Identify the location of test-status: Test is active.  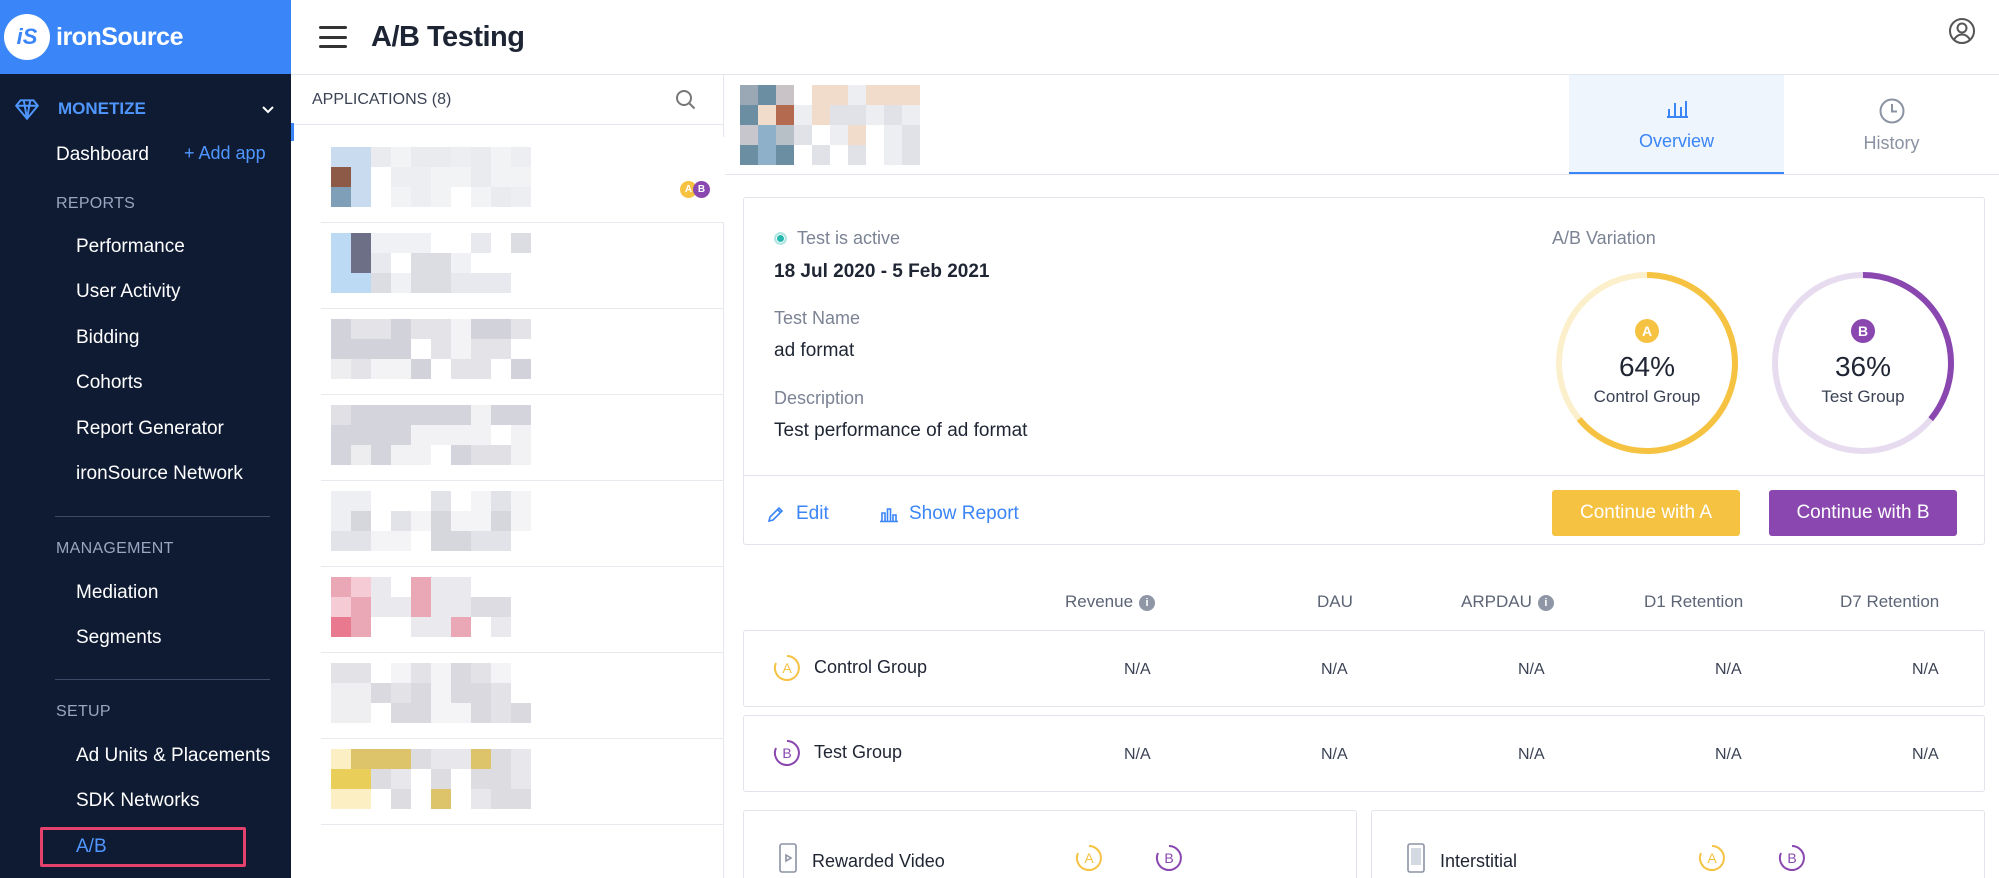
(837, 238).